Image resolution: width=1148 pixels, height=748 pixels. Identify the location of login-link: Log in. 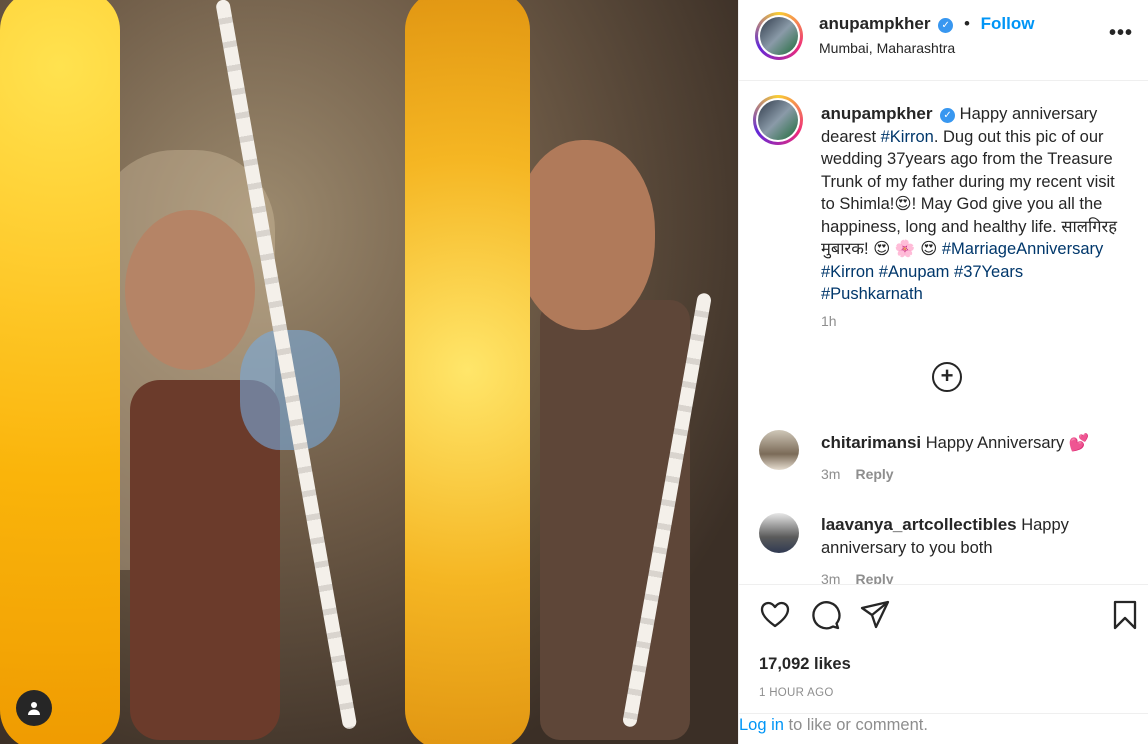
(761, 725).